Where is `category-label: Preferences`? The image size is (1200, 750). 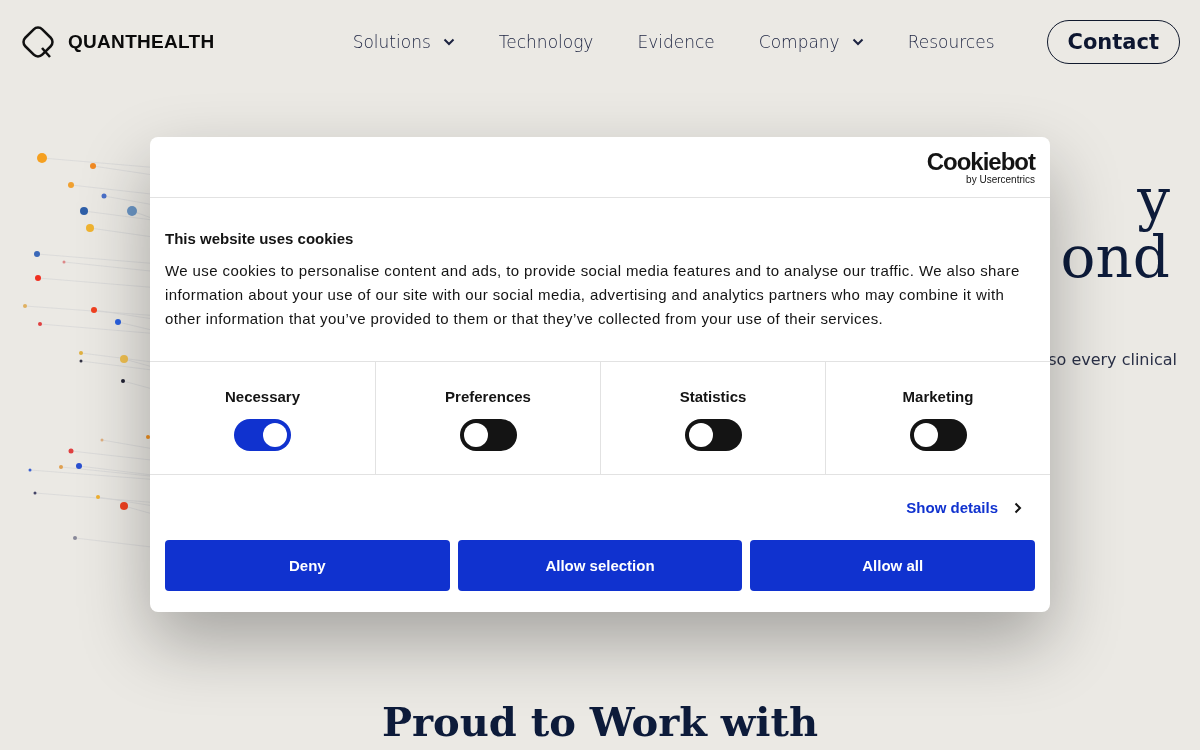
category-label: Preferences is located at coordinates (488, 396).